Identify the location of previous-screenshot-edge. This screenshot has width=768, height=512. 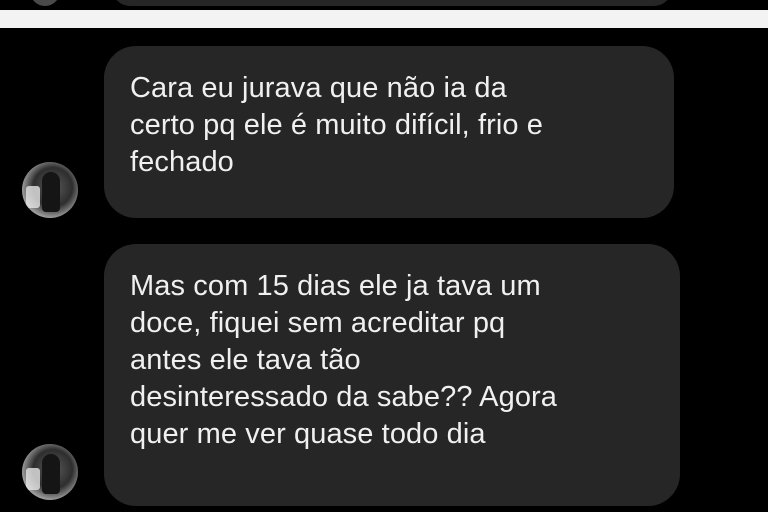
(384, 4).